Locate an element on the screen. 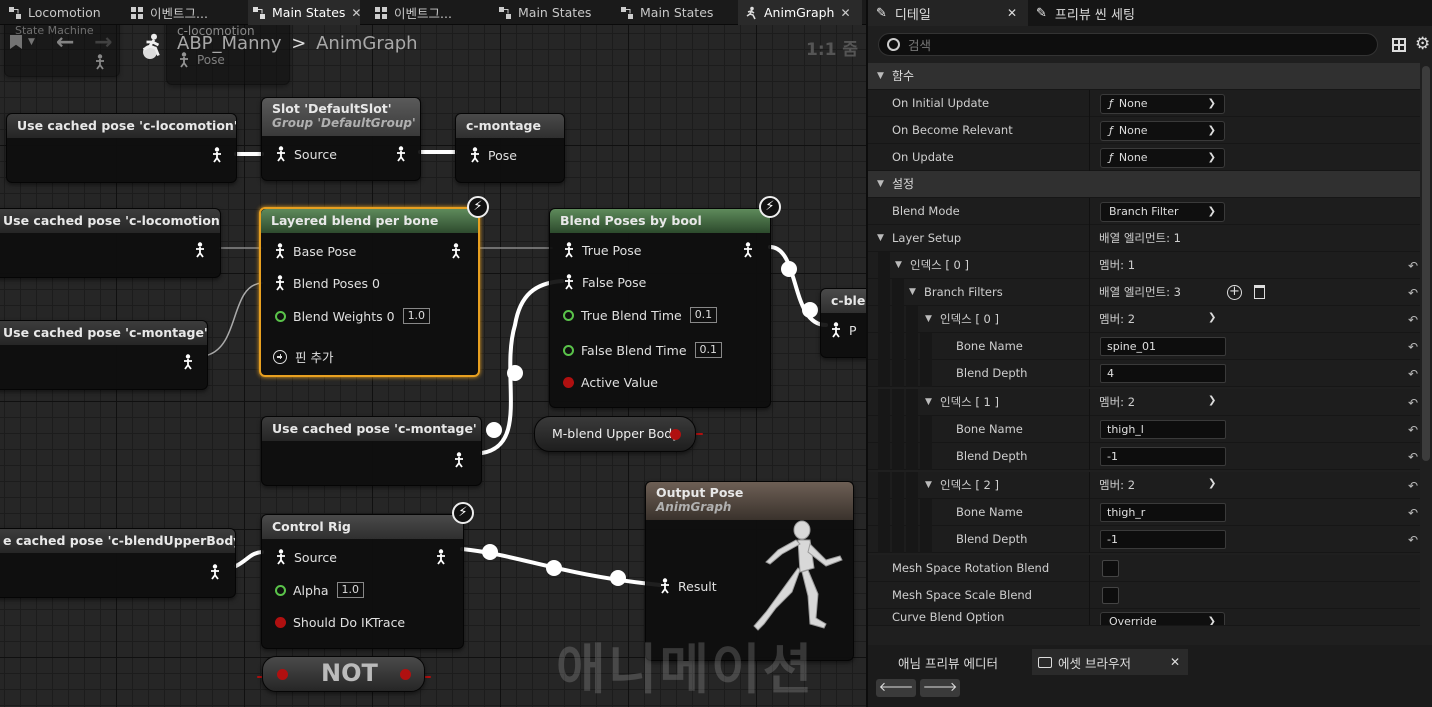 The width and height of the screenshot is (1432, 707). prop-branch-filter-index-0: ▼ 인덱스 [ 0 ] 멤버: 2 ❯ ↶ is located at coordinates (1144, 319).